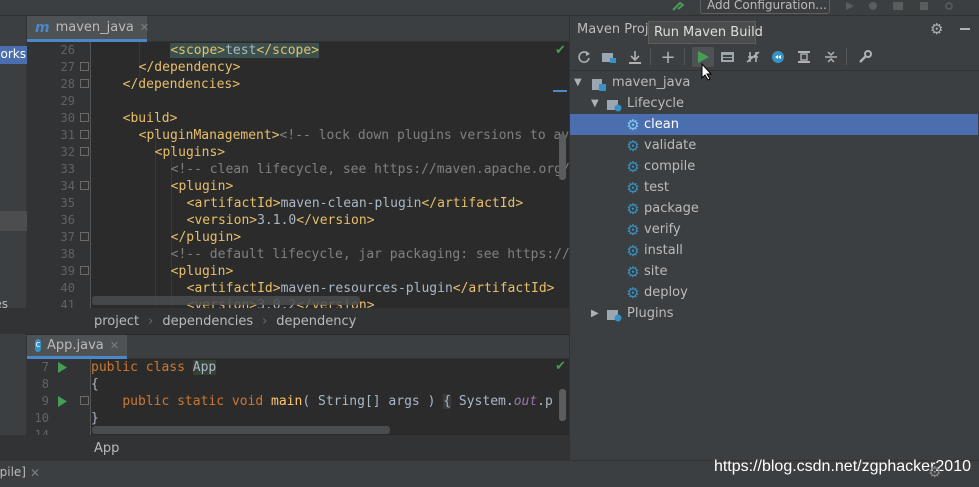 The width and height of the screenshot is (979, 487). Describe the element at coordinates (924, 5) in the screenshot. I see `stop-icon` at that location.